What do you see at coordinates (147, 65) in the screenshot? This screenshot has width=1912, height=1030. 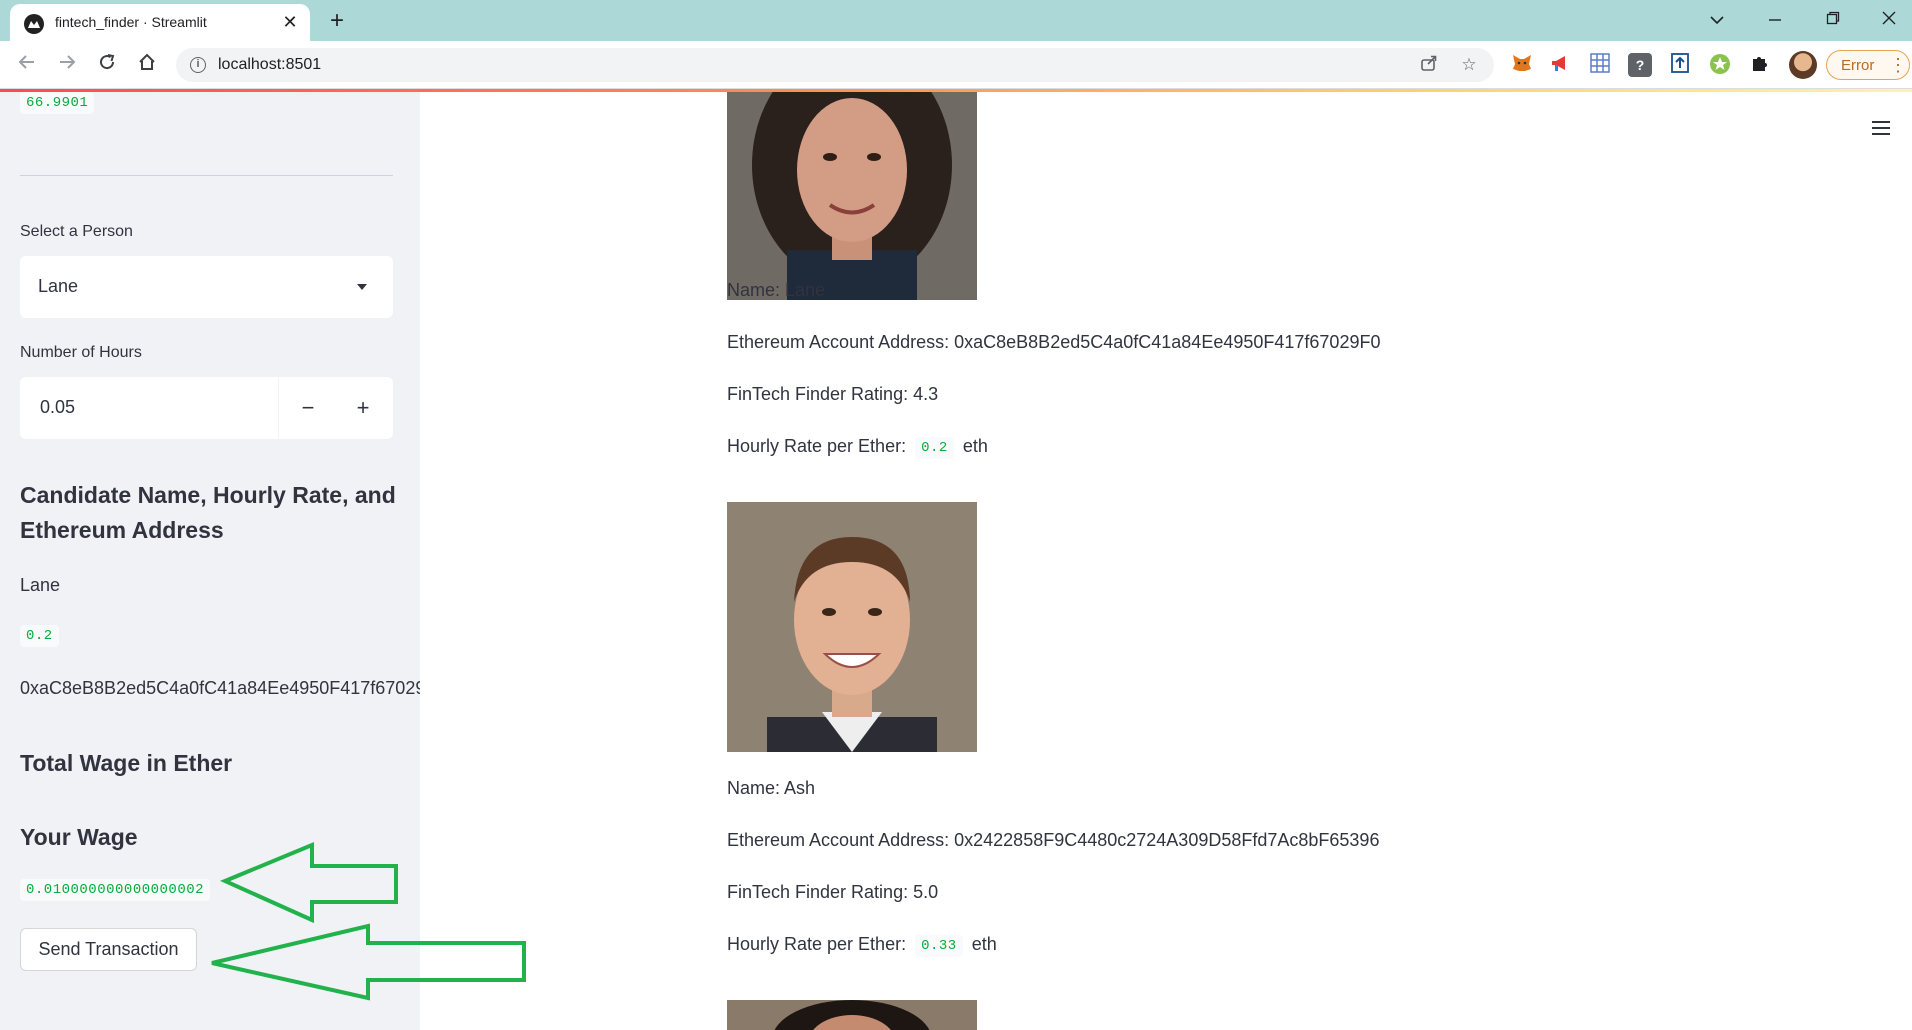 I see `home-icon` at bounding box center [147, 65].